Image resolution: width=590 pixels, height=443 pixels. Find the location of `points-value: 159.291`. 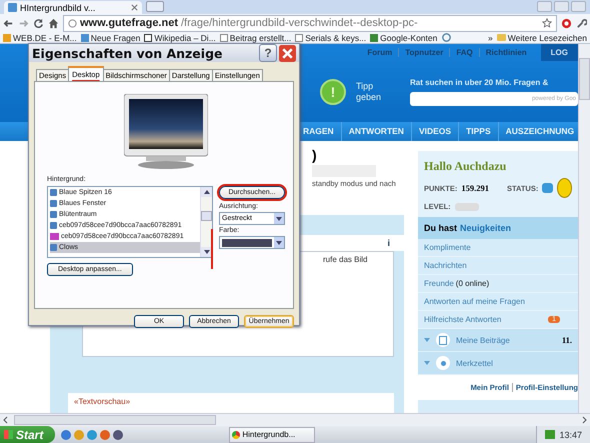

points-value: 159.291 is located at coordinates (475, 188).